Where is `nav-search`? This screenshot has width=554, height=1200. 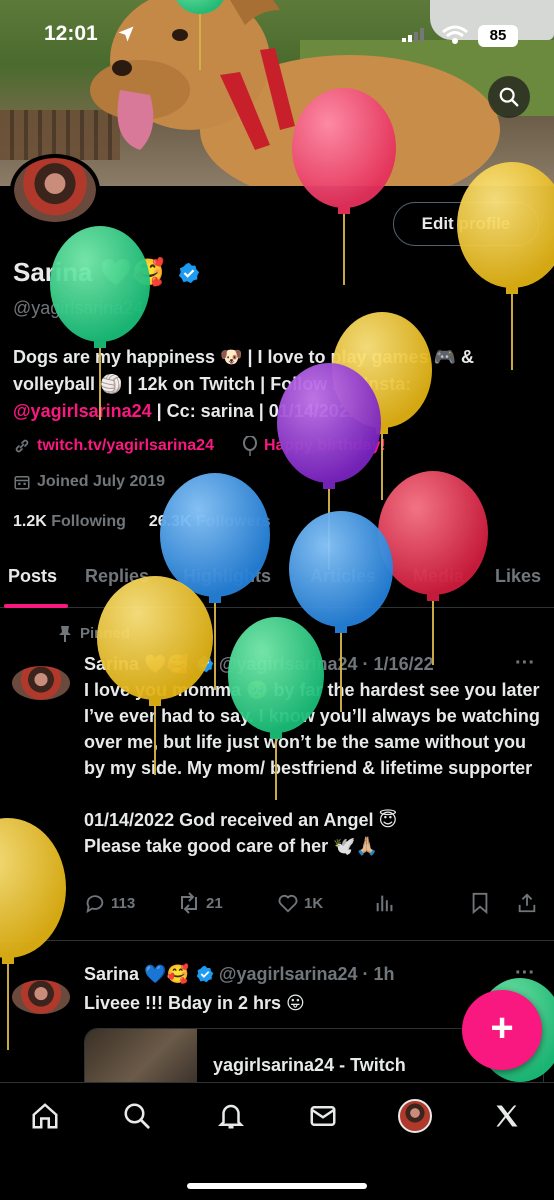
nav-search is located at coordinates (137, 1116).